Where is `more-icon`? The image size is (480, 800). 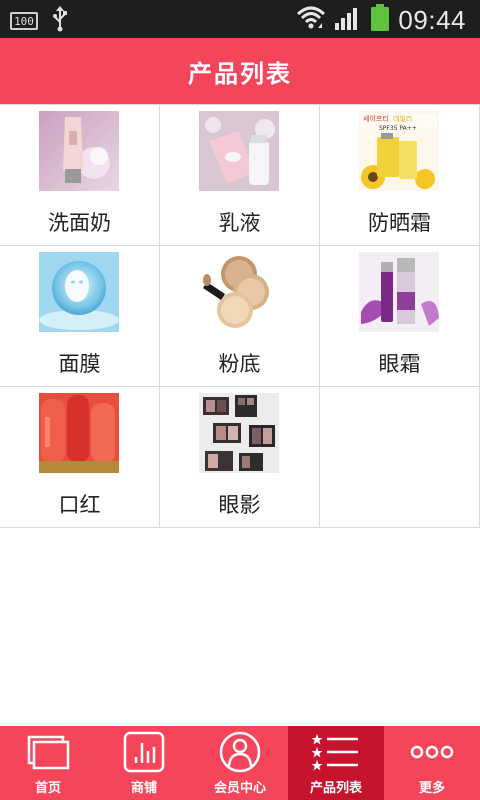
more-icon is located at coordinates (432, 752).